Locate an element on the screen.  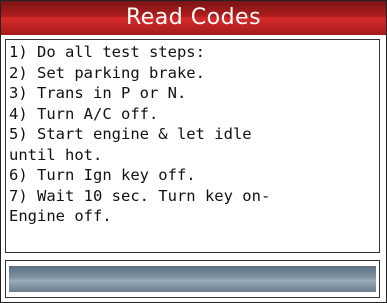
instruction-line-7: 7) Wait 10 sec. Turn key on- is located at coordinates (140, 195).